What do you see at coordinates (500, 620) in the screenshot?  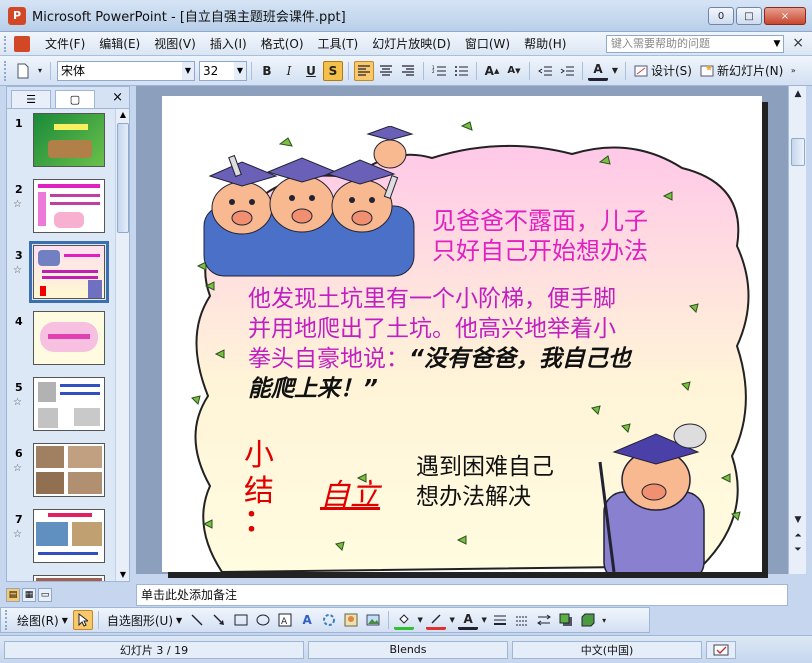 I see `line-style-icon` at bounding box center [500, 620].